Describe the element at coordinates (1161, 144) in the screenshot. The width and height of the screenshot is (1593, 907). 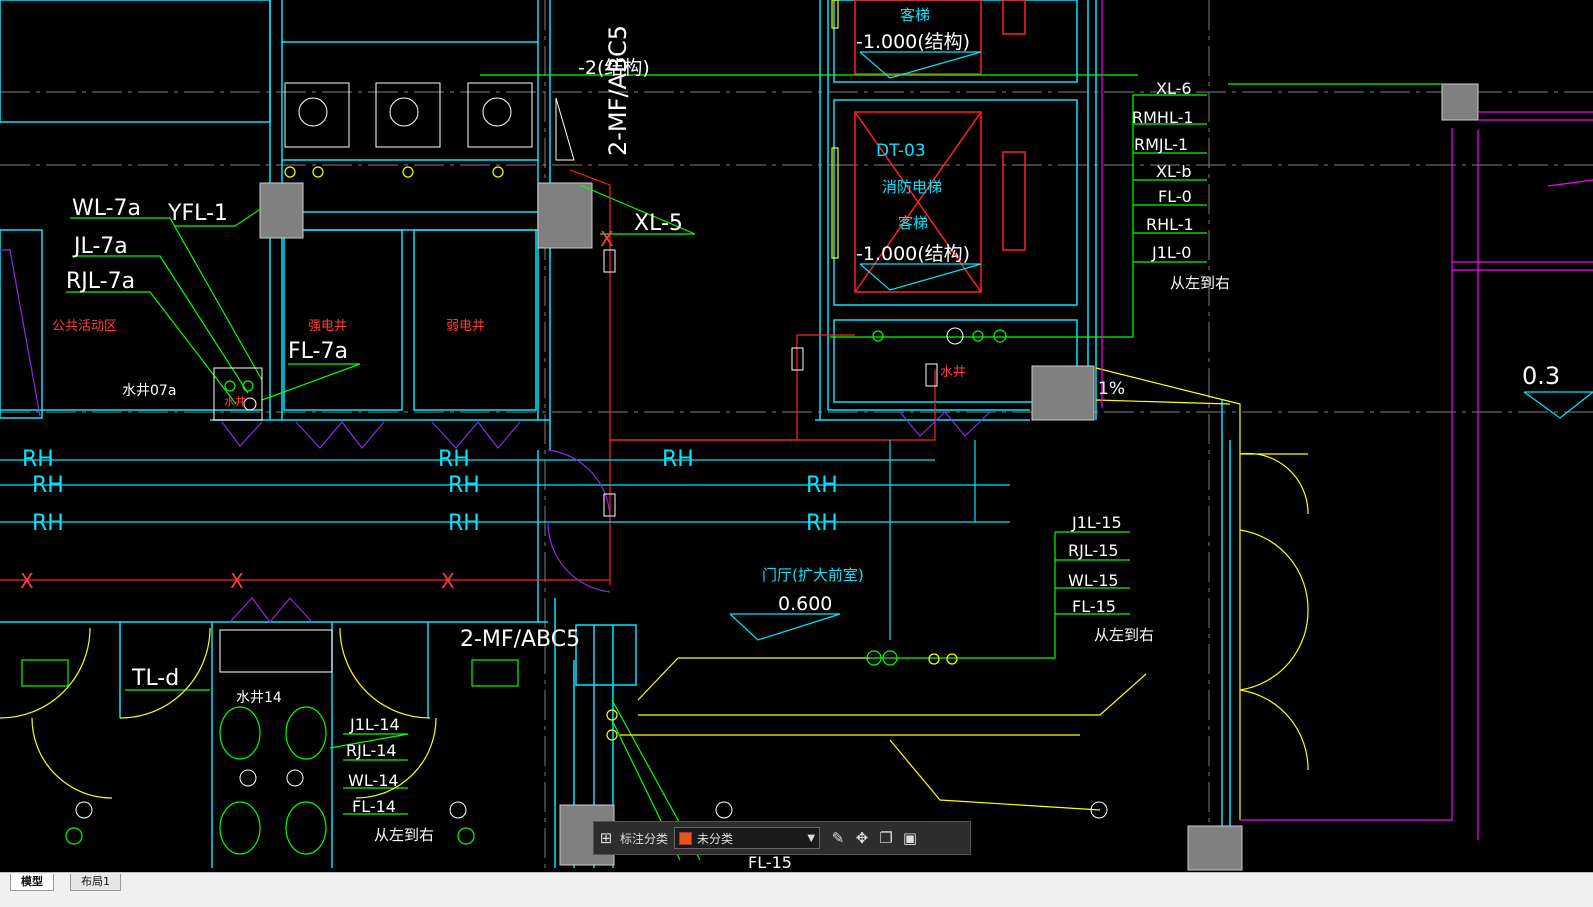
I see `riser-rmjl-1: RMJL-1` at that location.